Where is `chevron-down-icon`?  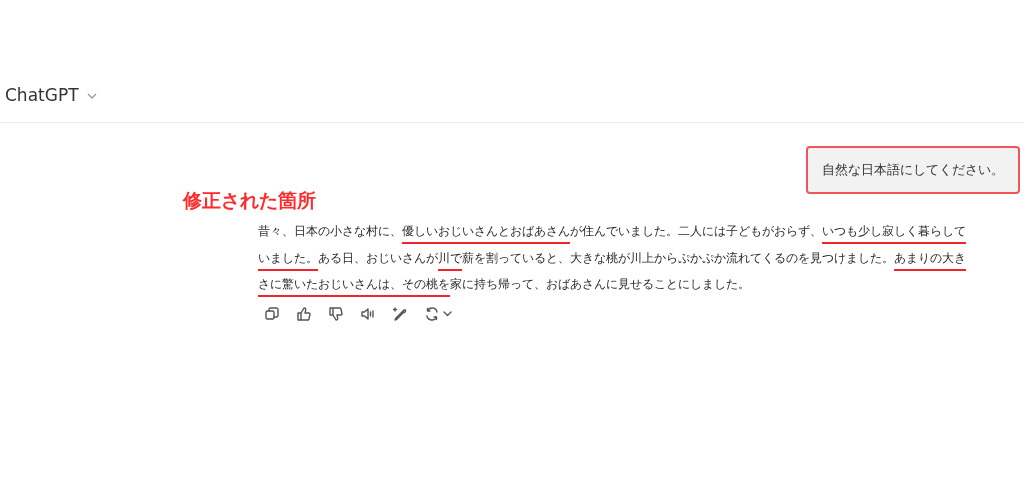 chevron-down-icon is located at coordinates (447, 313).